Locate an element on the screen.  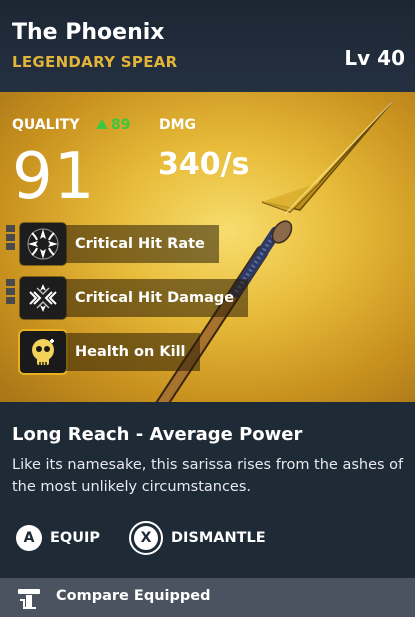
x-button-icon: X is located at coordinates (146, 538).